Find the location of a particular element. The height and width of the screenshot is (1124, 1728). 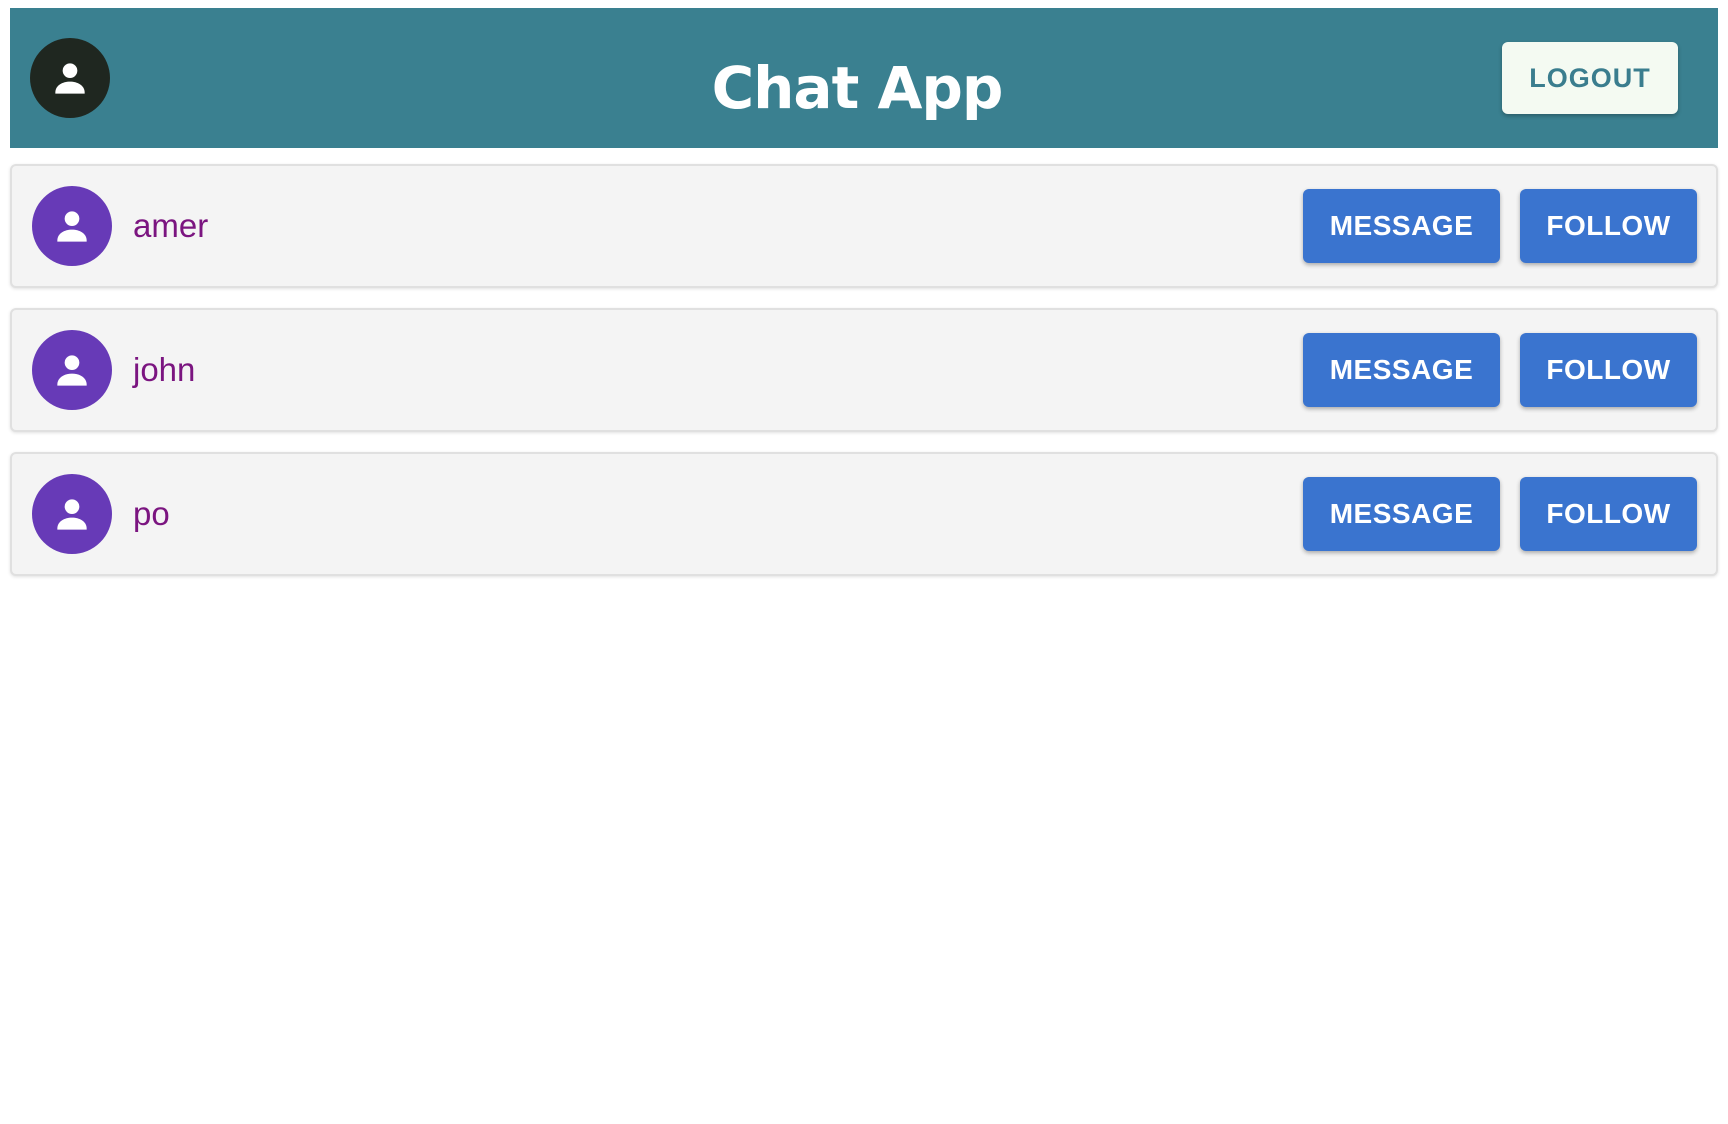

user-card: po MESSAGE FOLLOW is located at coordinates (864, 514).